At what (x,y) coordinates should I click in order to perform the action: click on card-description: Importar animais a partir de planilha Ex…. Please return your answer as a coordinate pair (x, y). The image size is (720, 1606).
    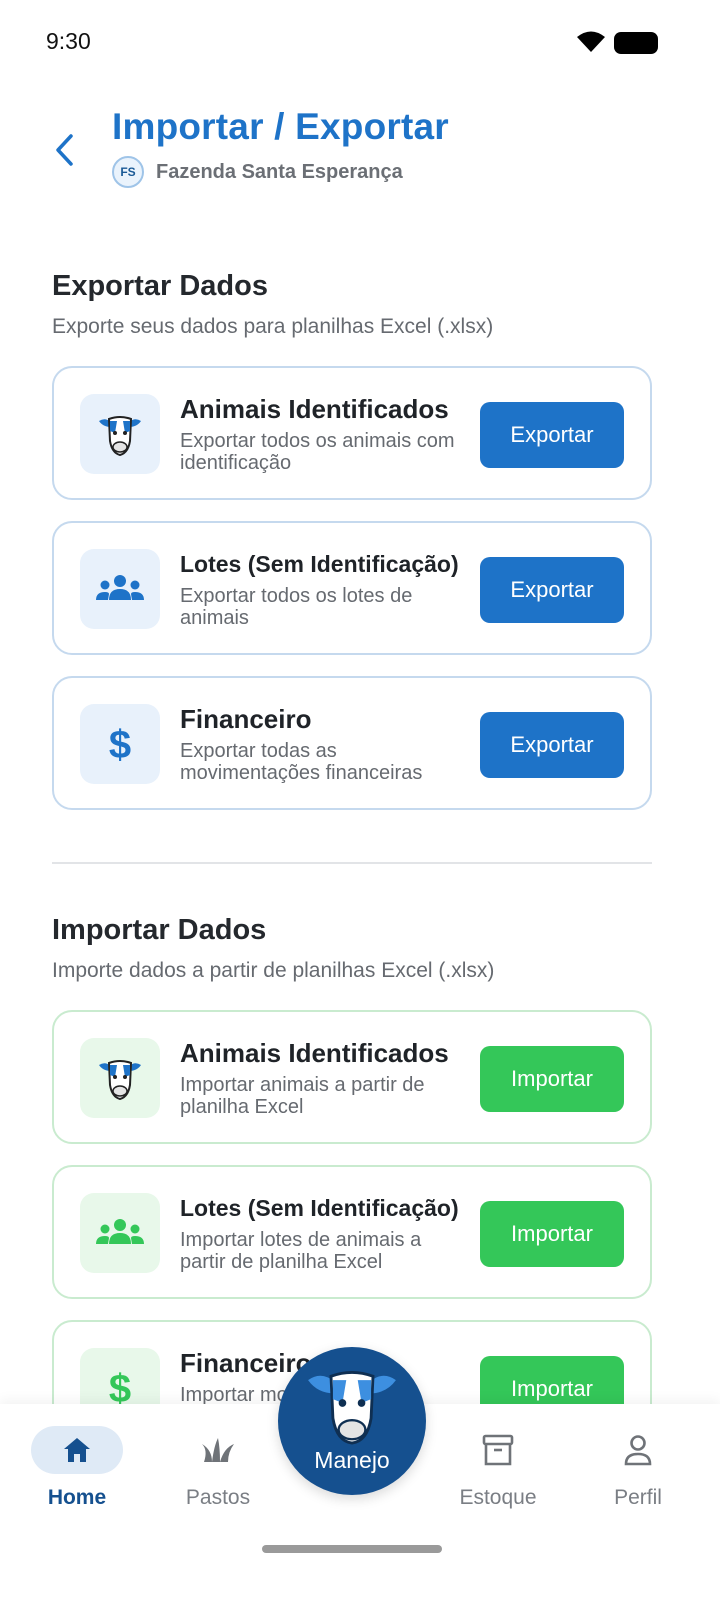
    Looking at the image, I should click on (302, 1096).